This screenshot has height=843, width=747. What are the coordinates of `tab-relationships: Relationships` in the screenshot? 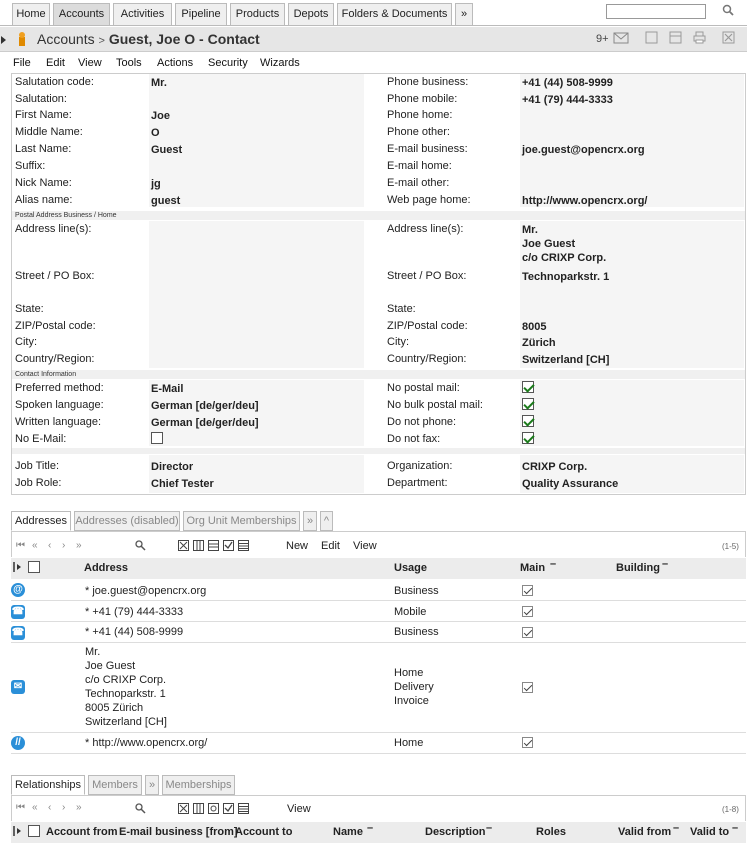 It's located at (48, 785).